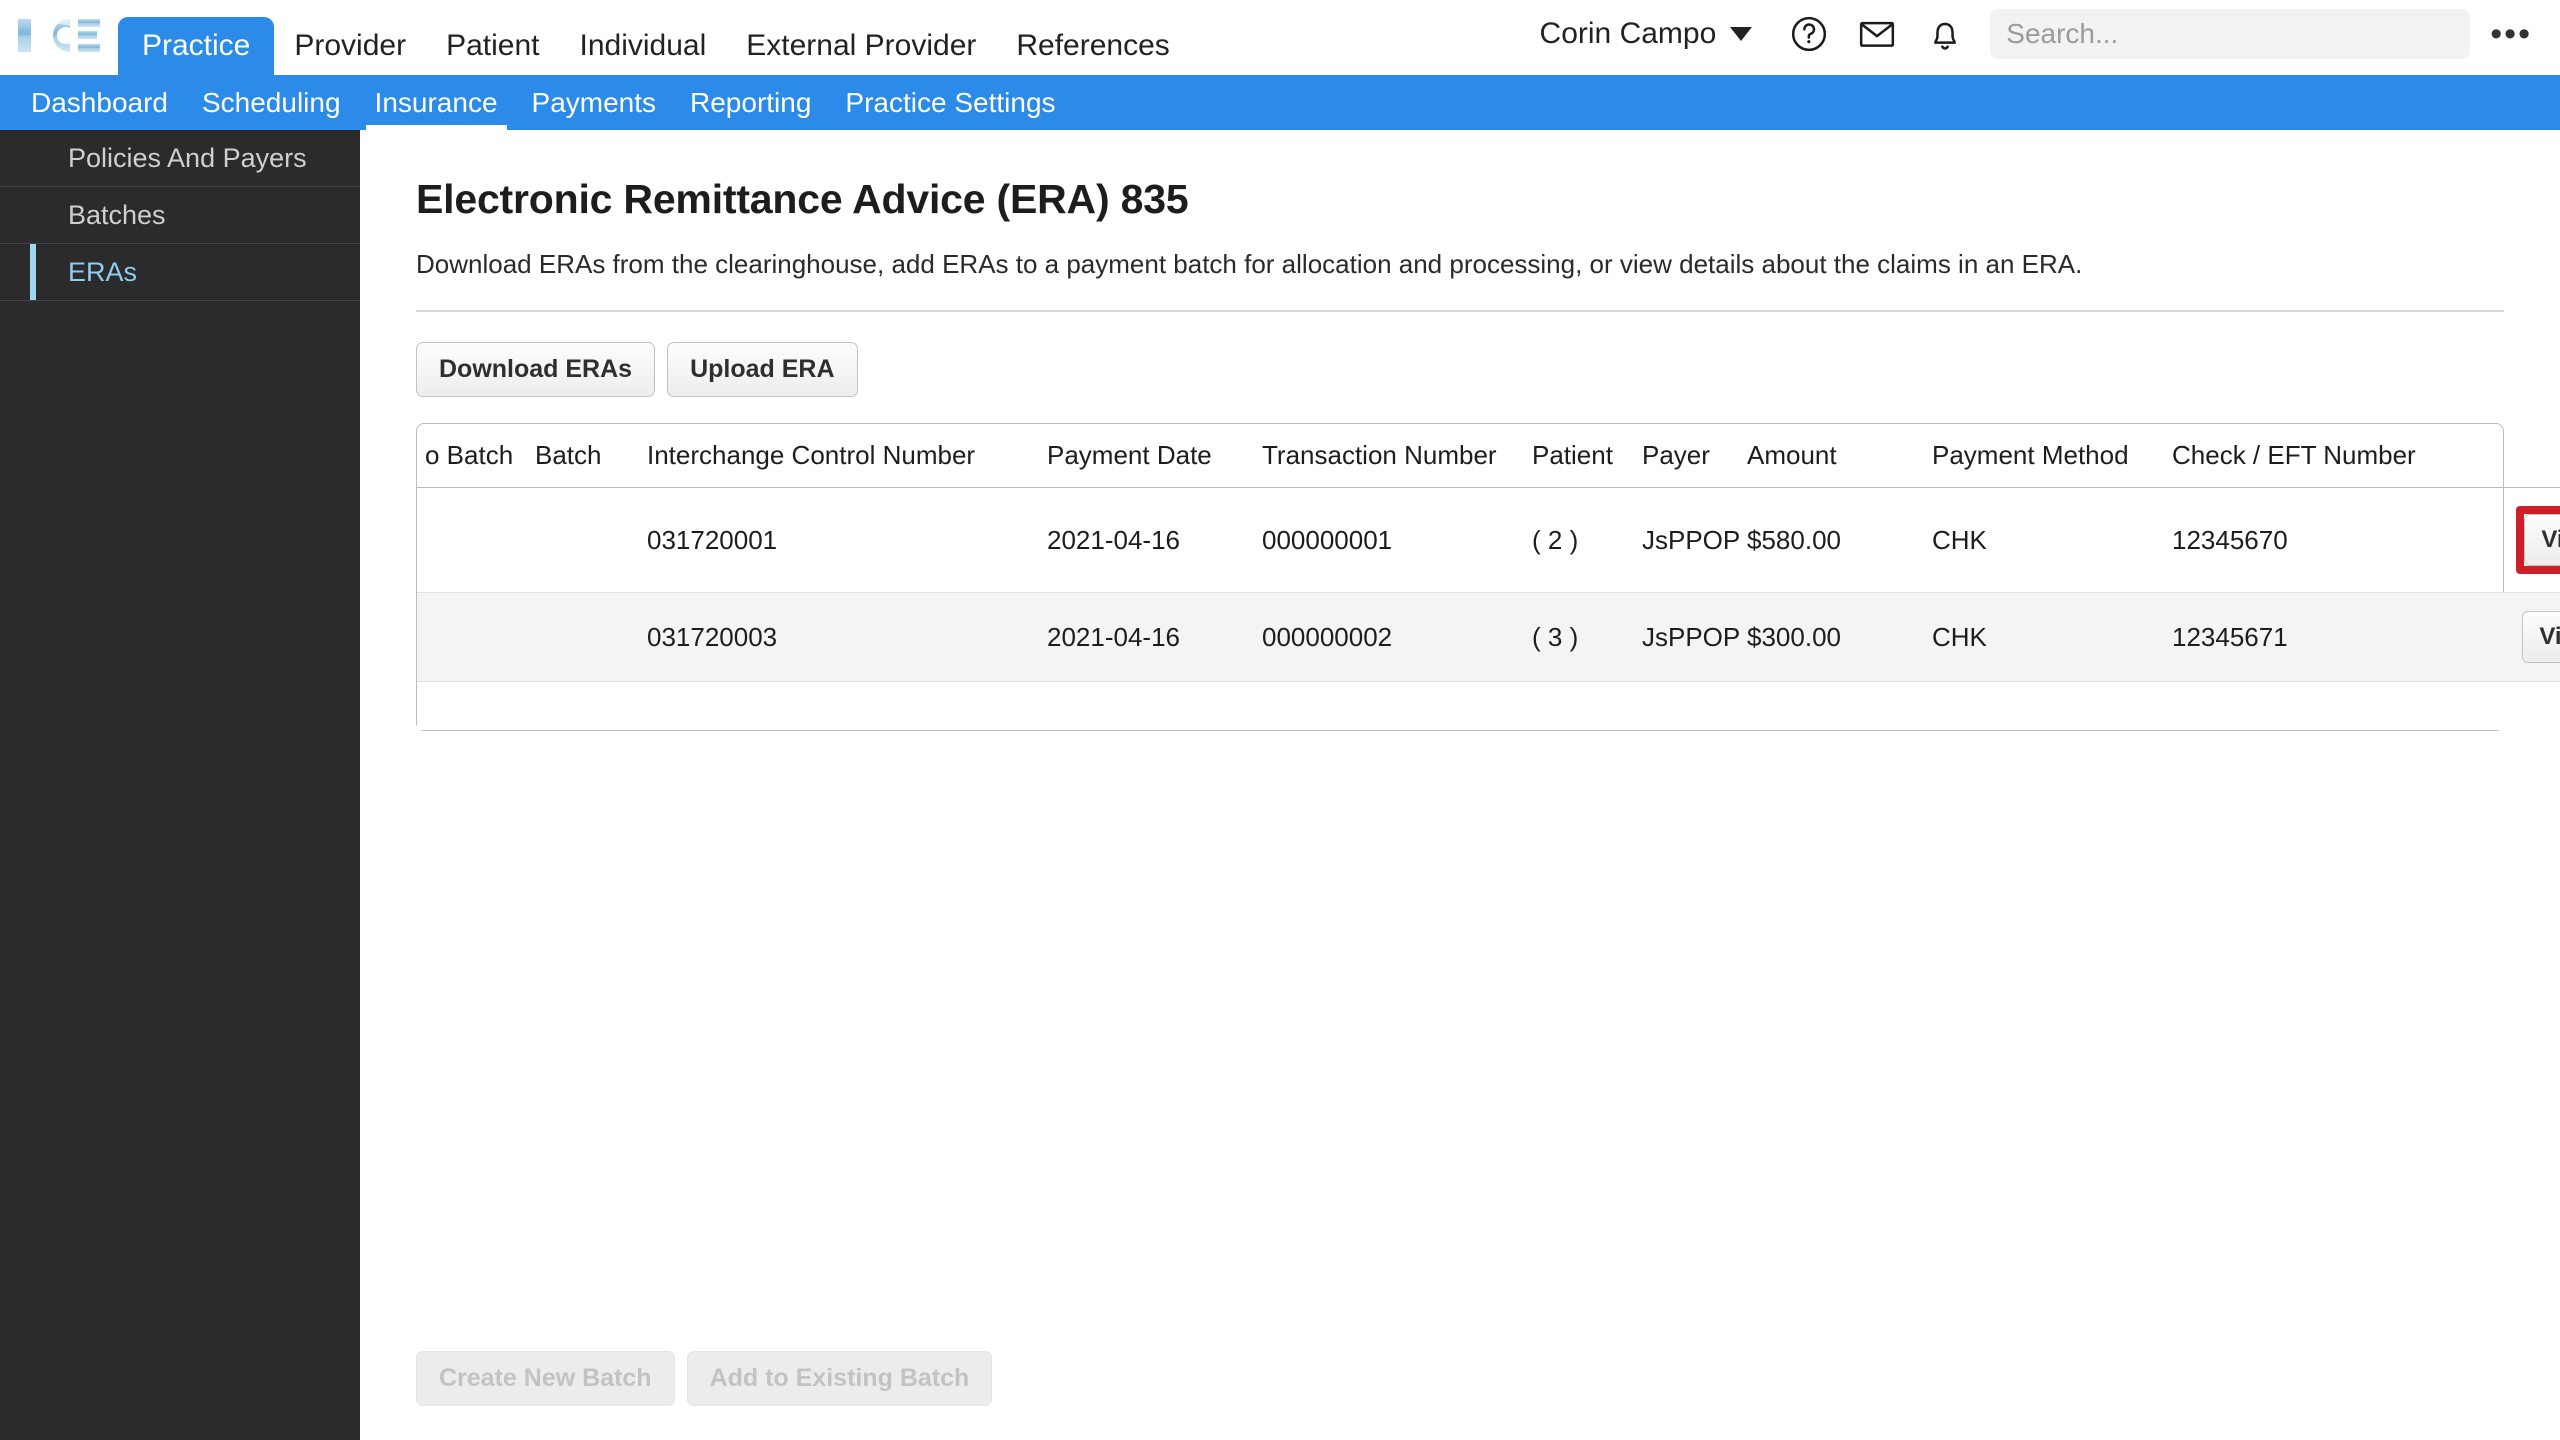  Describe the element at coordinates (1831, 540) in the screenshot. I see `cell-amount: $580.00` at that location.